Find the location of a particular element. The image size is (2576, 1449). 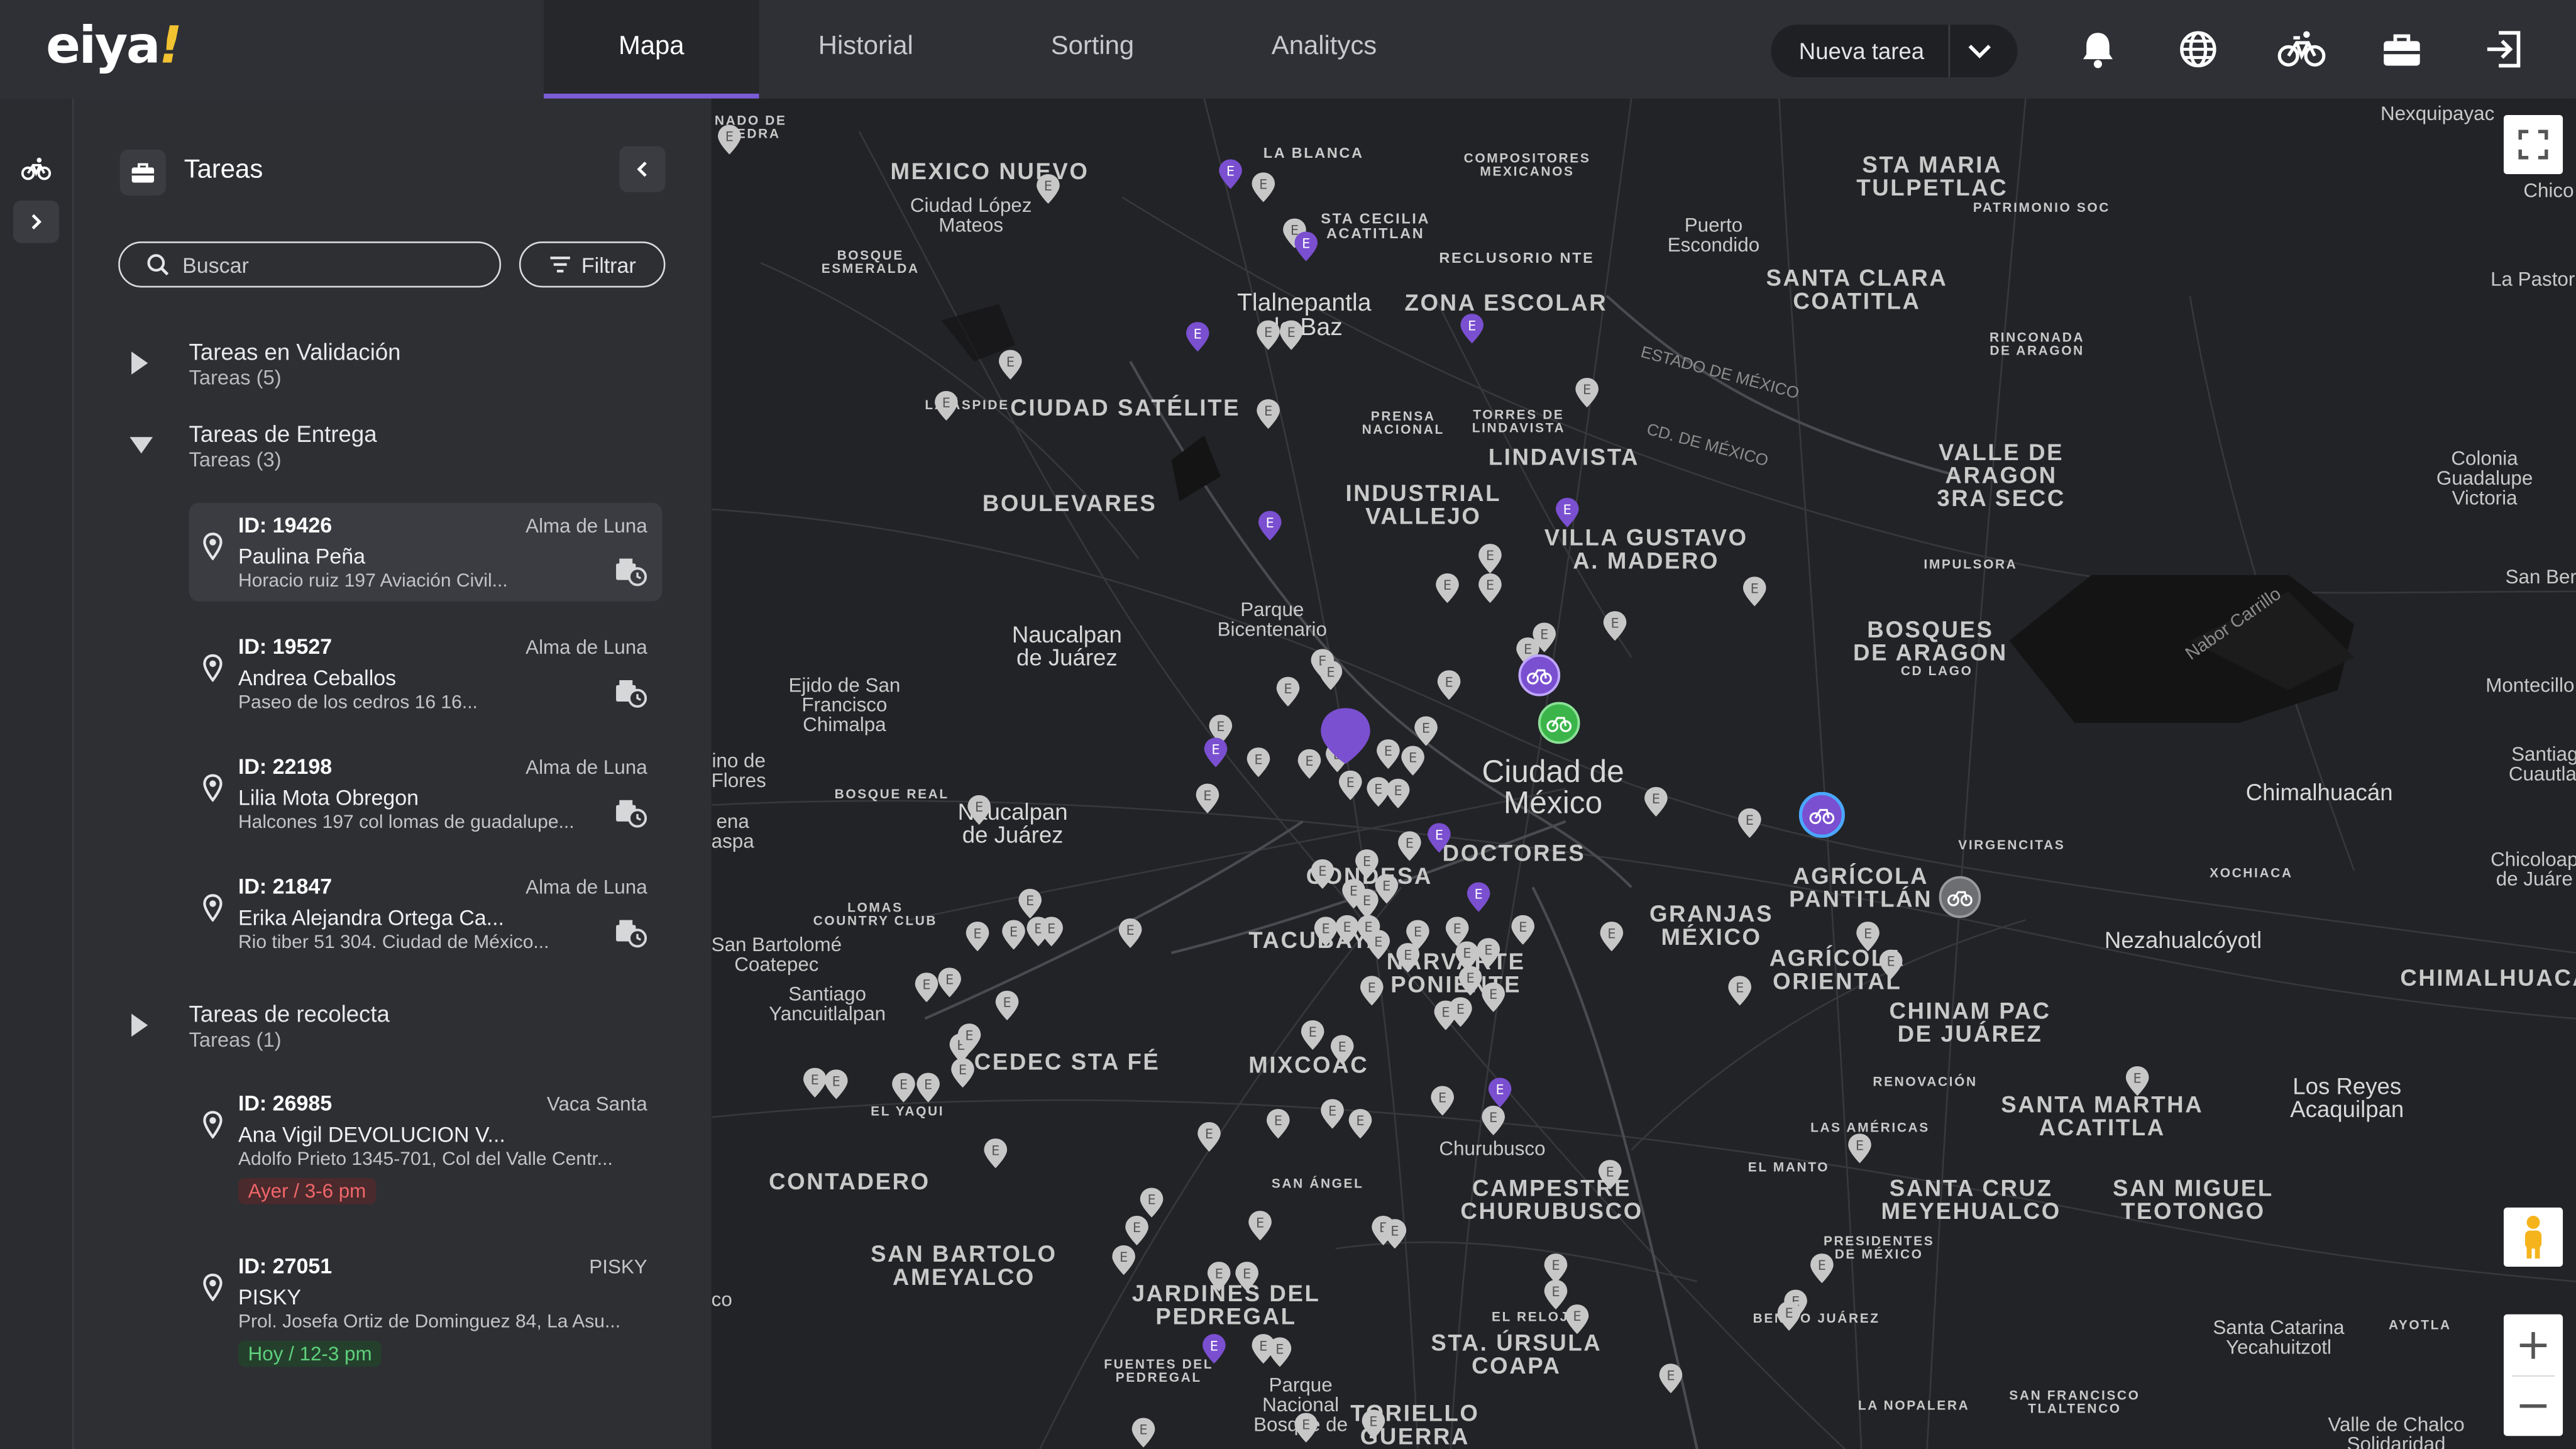

filter-button: Filtrar is located at coordinates (592, 264).